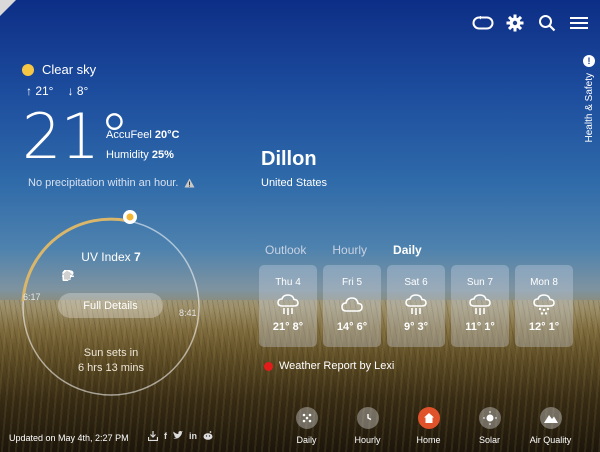  Describe the element at coordinates (349, 250) in the screenshot. I see `tab-hourly: Hourly` at that location.